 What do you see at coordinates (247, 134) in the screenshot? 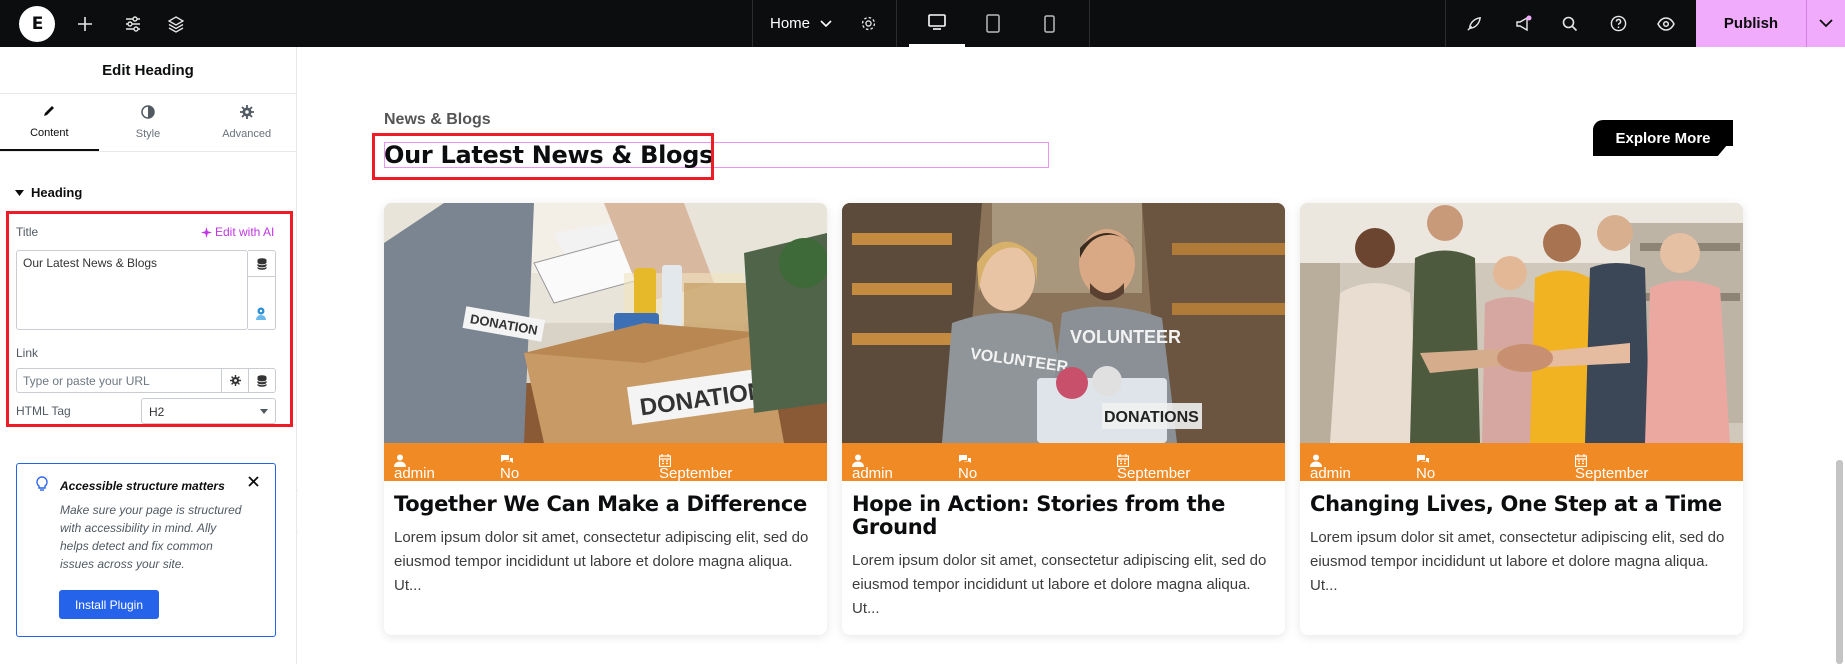
I see `tab-advanced-label: Advanced` at bounding box center [247, 134].